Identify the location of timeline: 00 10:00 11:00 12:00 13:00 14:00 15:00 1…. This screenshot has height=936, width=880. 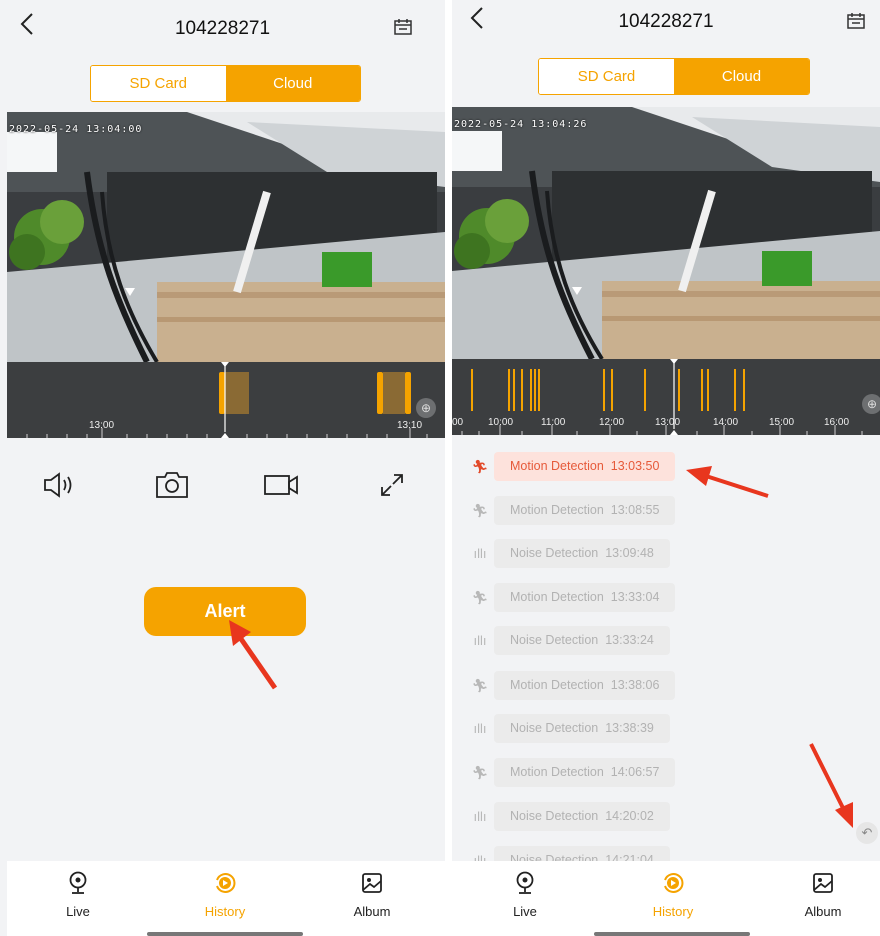
(666, 397).